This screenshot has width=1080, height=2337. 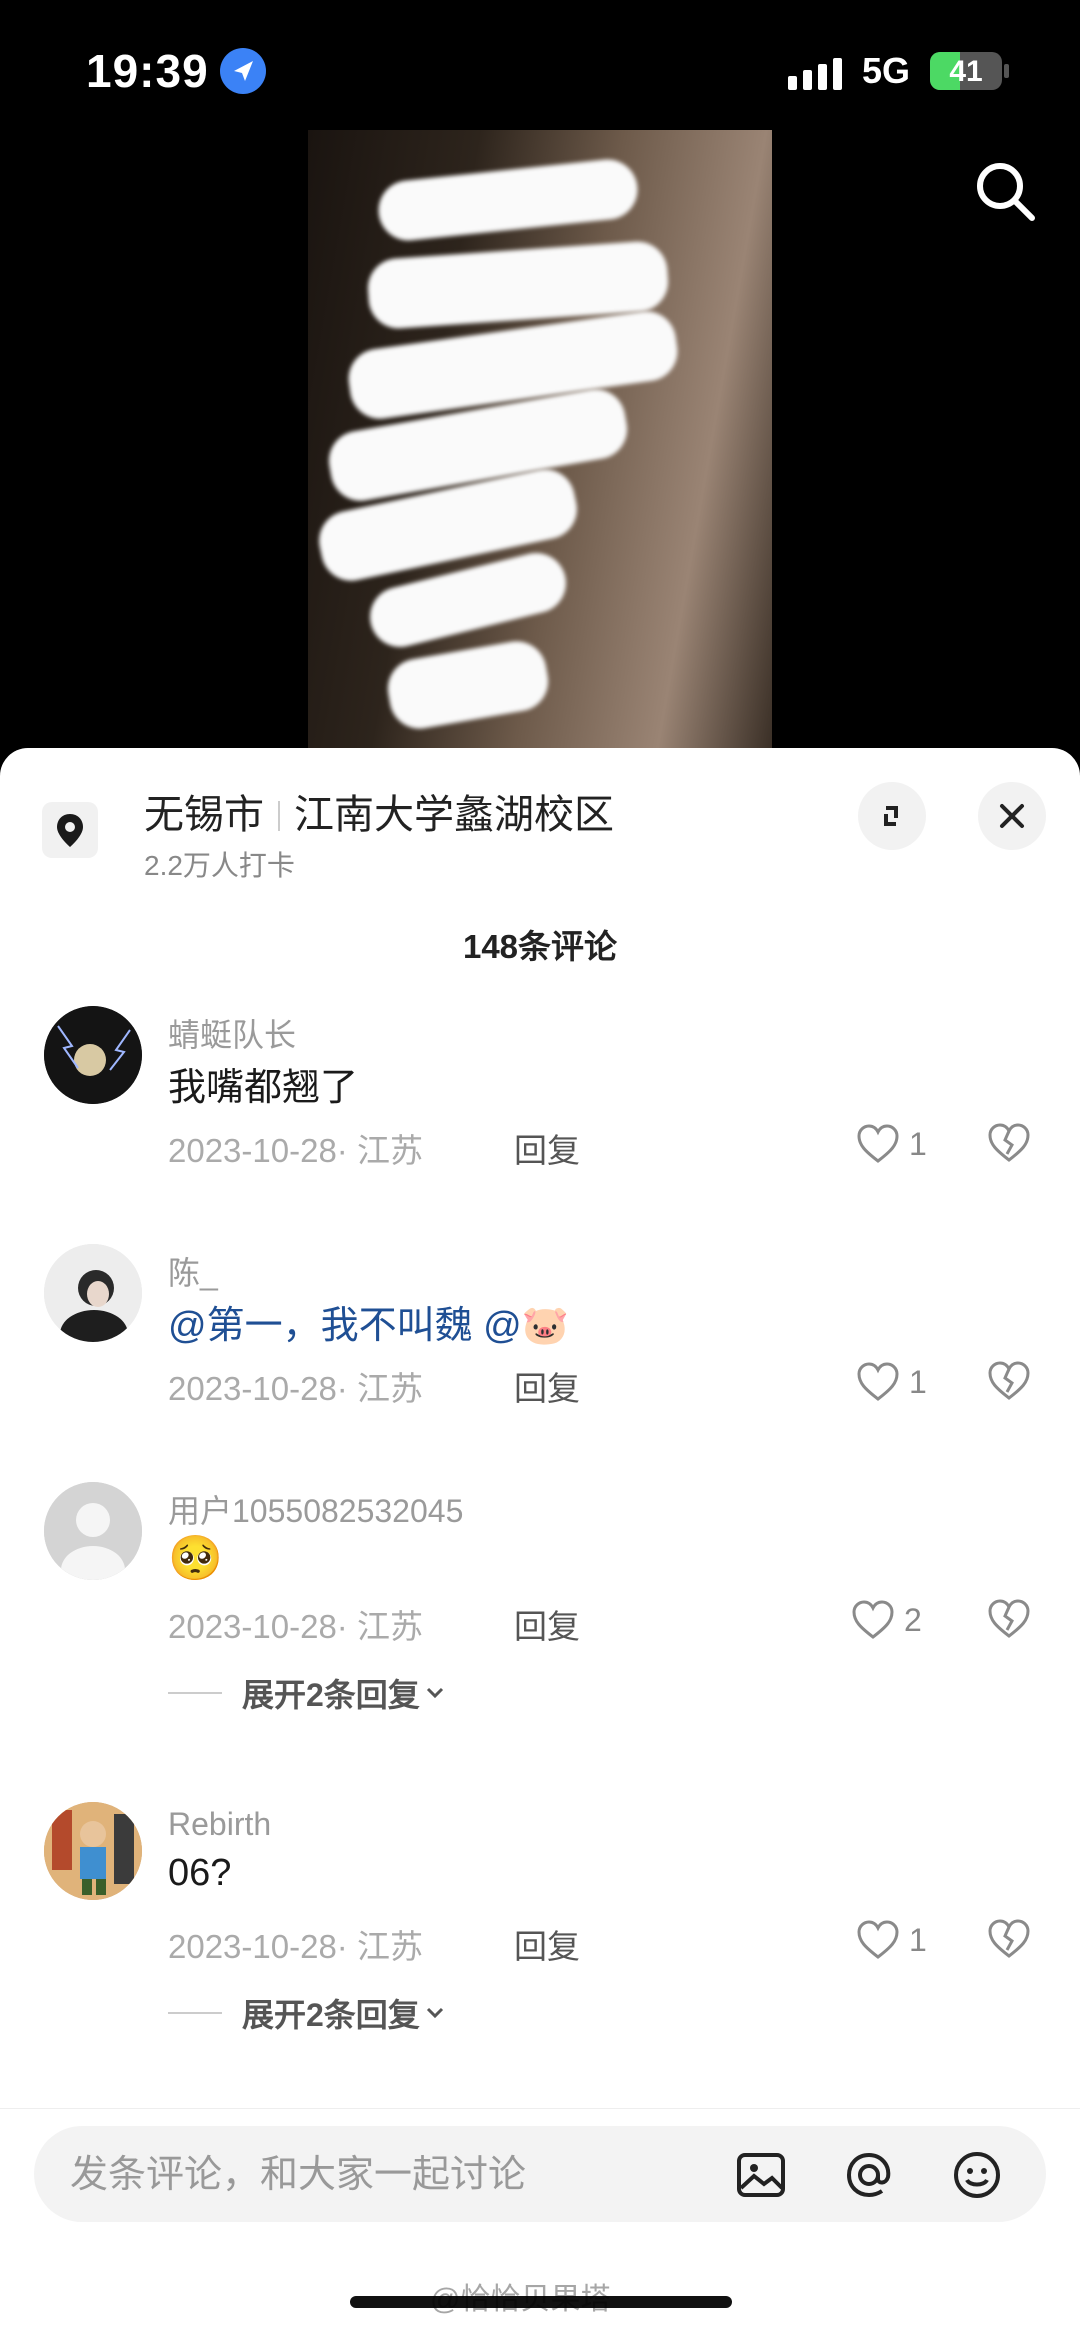 I want to click on comment-count: 148条评论, so click(x=540, y=946).